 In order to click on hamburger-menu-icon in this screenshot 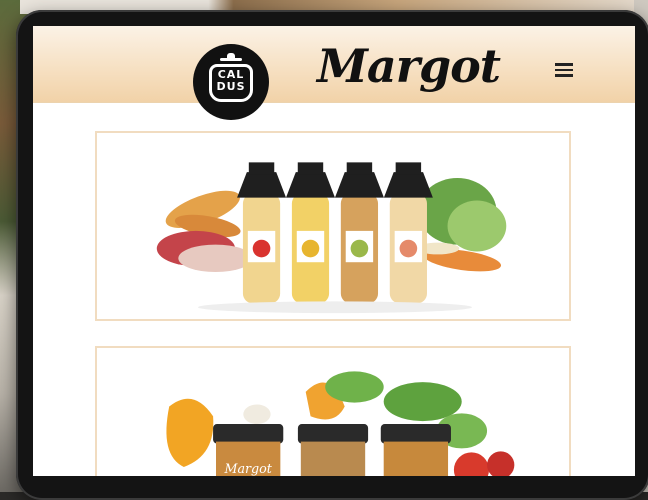, I will do `click(564, 70)`.